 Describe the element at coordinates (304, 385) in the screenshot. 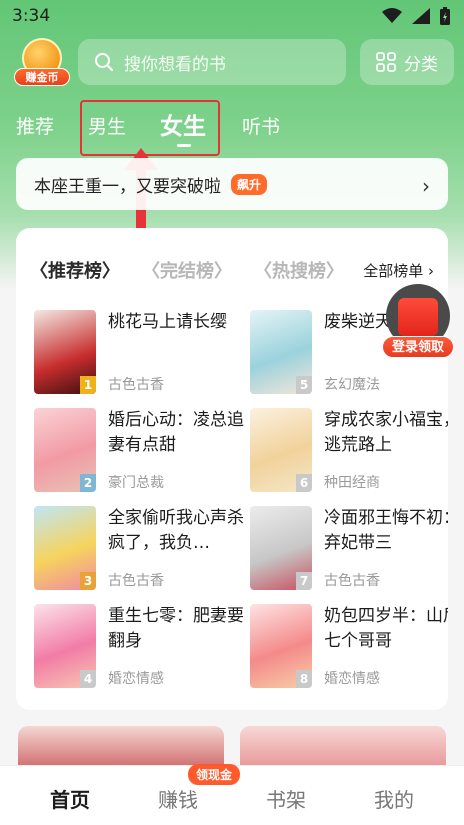

I see `rank-number: 5` at that location.